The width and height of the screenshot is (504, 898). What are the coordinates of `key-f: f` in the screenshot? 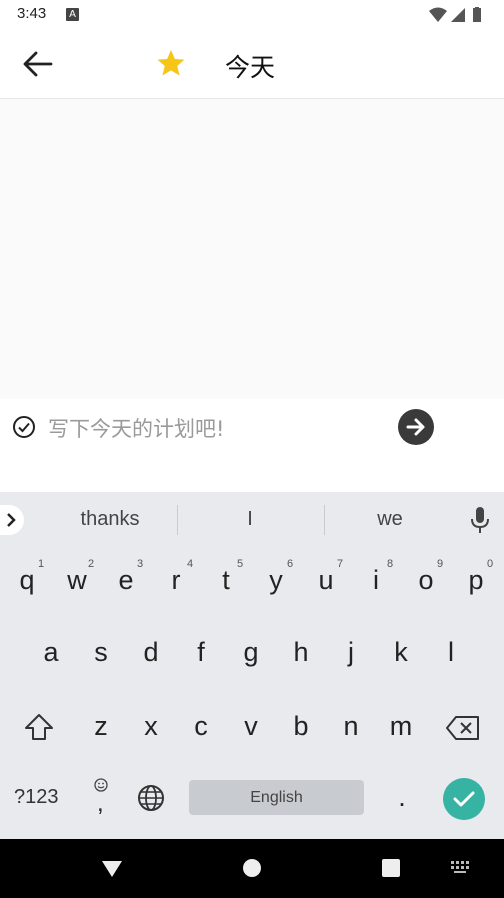 It's located at (201, 652).